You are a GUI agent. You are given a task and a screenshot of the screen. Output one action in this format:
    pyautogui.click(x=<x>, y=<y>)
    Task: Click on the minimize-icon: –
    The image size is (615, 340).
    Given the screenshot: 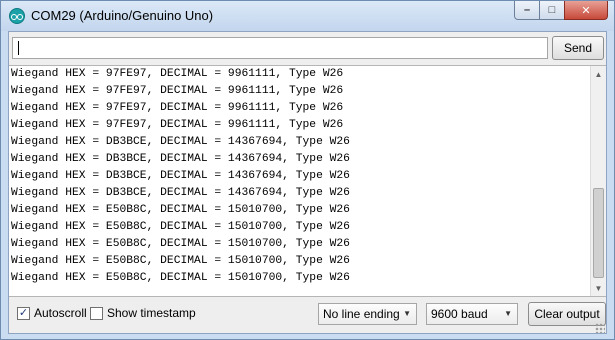 What is the action you would take?
    pyautogui.click(x=527, y=10)
    